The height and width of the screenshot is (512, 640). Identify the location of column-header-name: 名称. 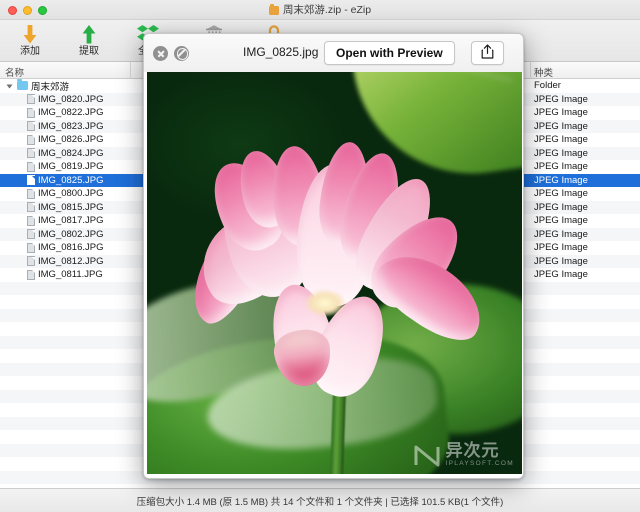
(14, 72).